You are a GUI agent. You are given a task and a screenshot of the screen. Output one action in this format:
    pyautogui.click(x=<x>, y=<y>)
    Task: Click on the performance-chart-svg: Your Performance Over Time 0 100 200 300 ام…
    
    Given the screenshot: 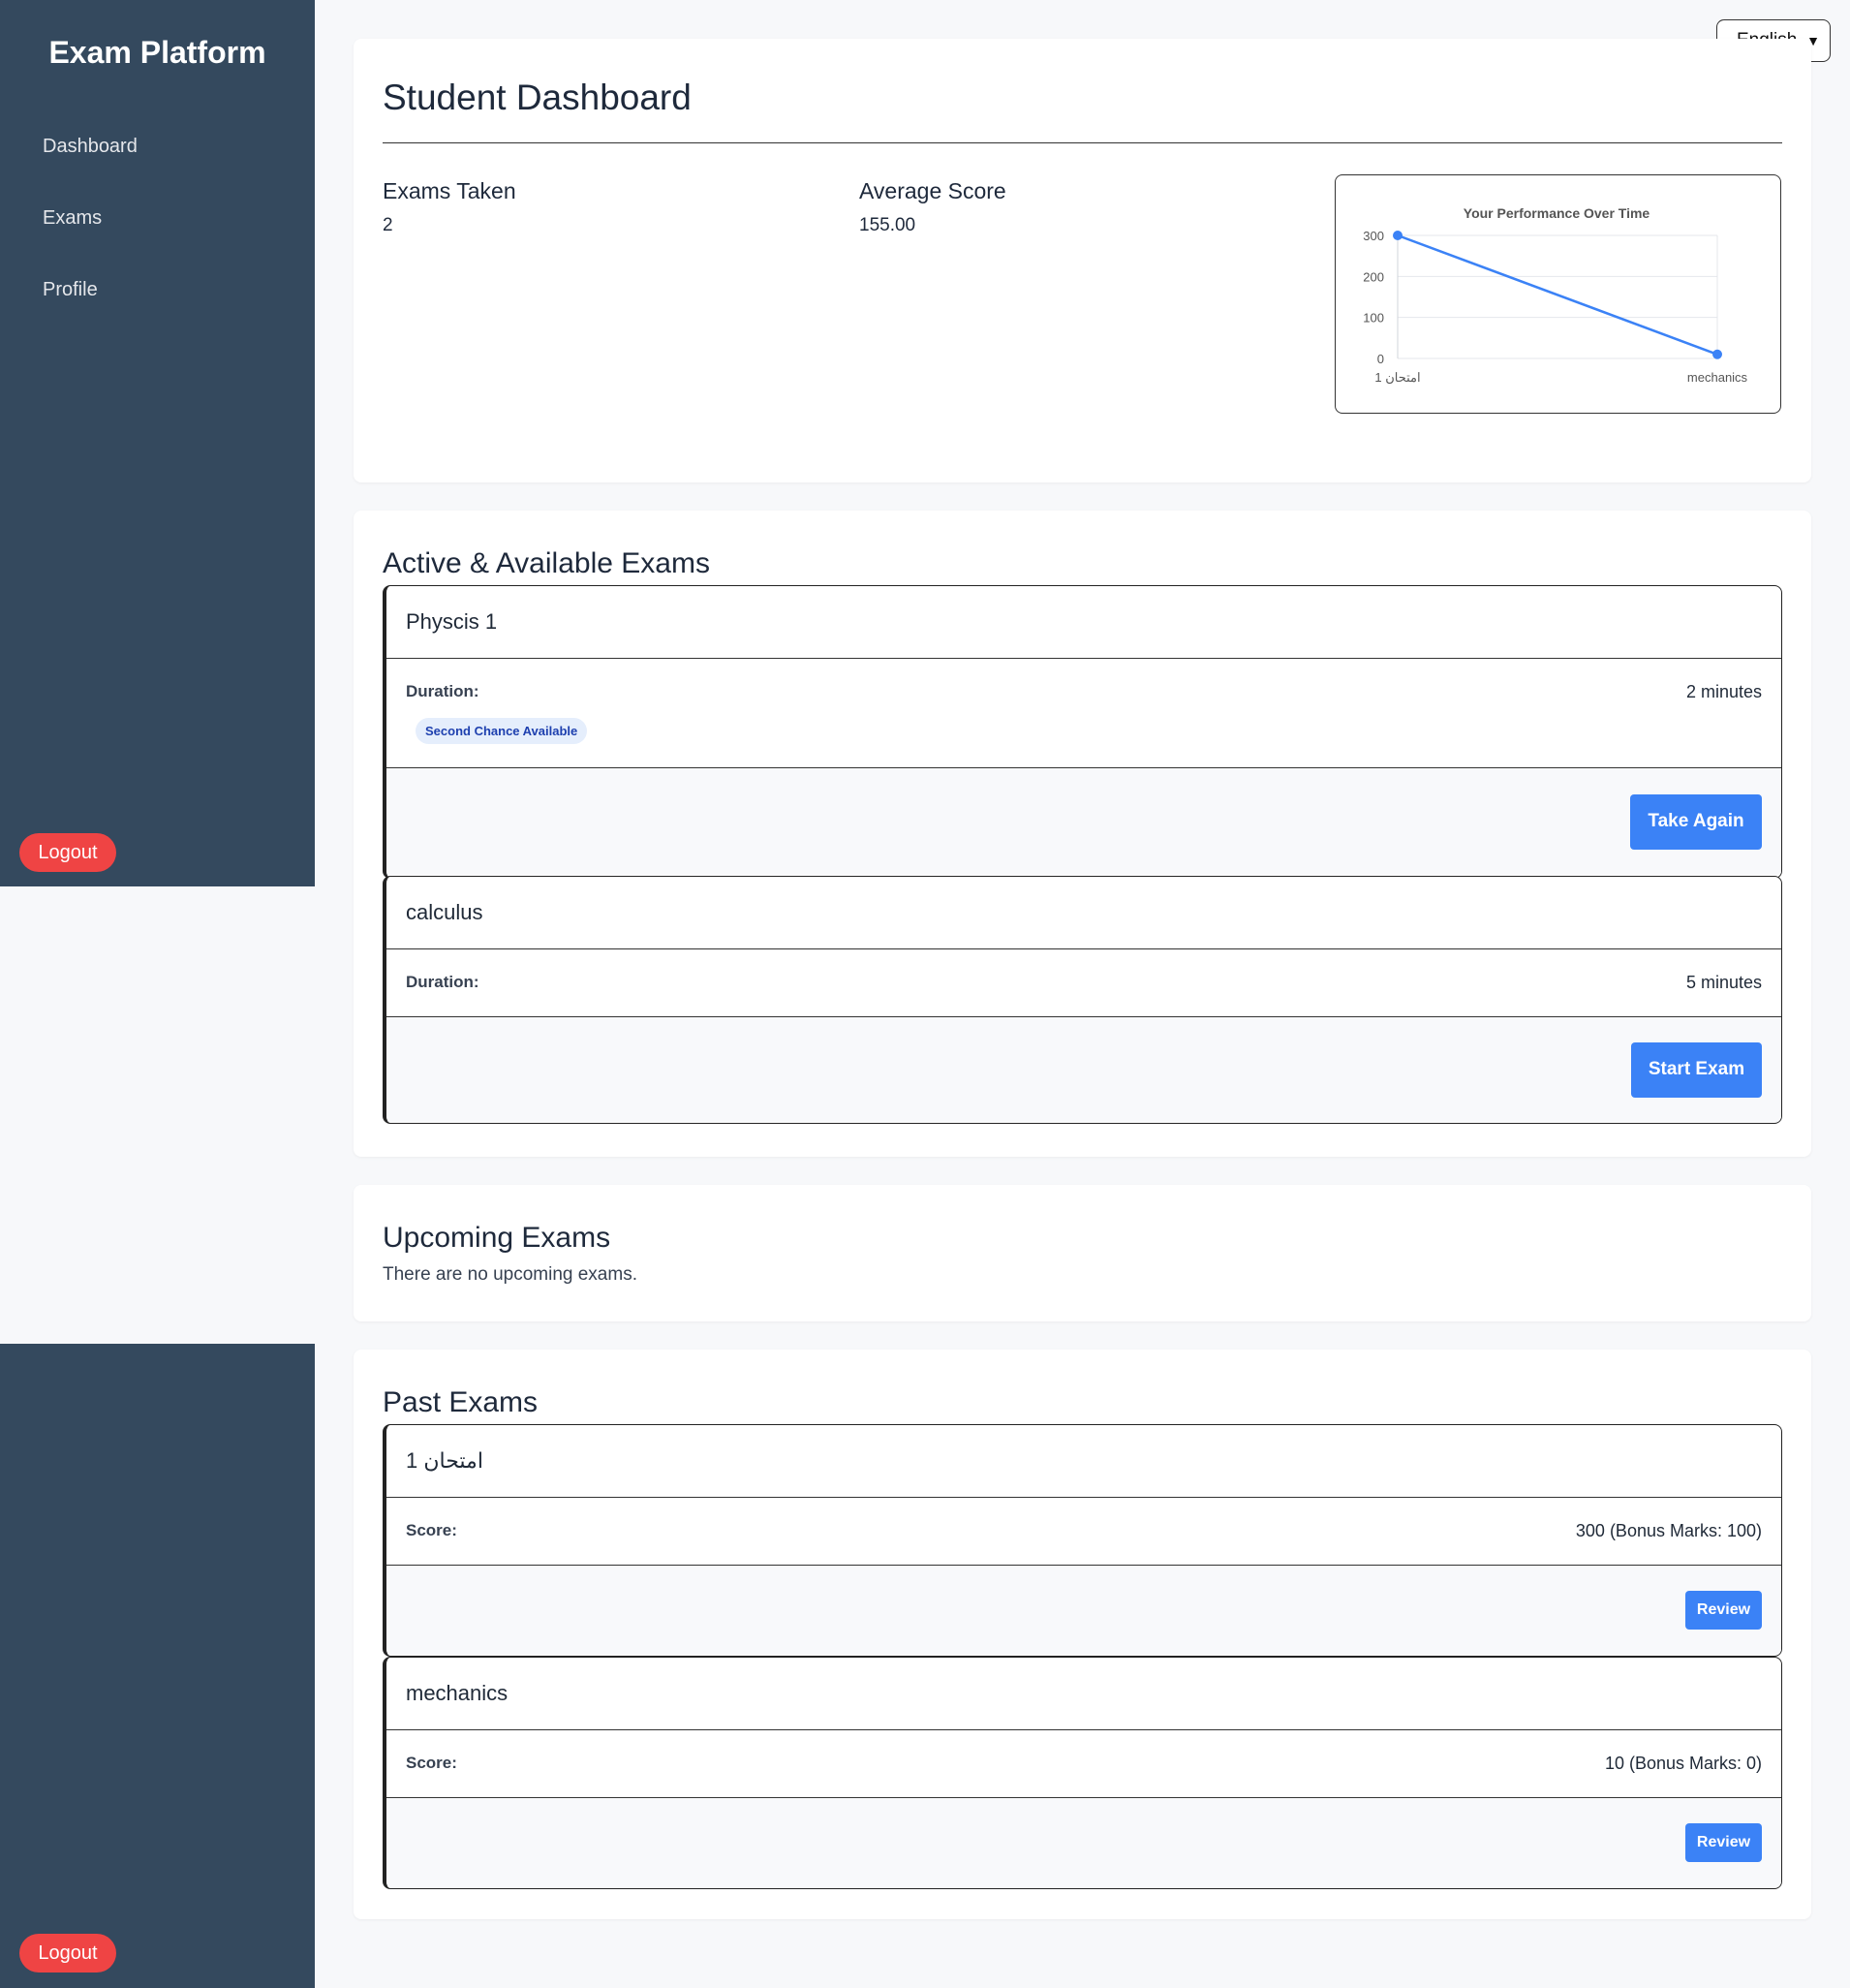 What is the action you would take?
    pyautogui.click(x=1555, y=295)
    